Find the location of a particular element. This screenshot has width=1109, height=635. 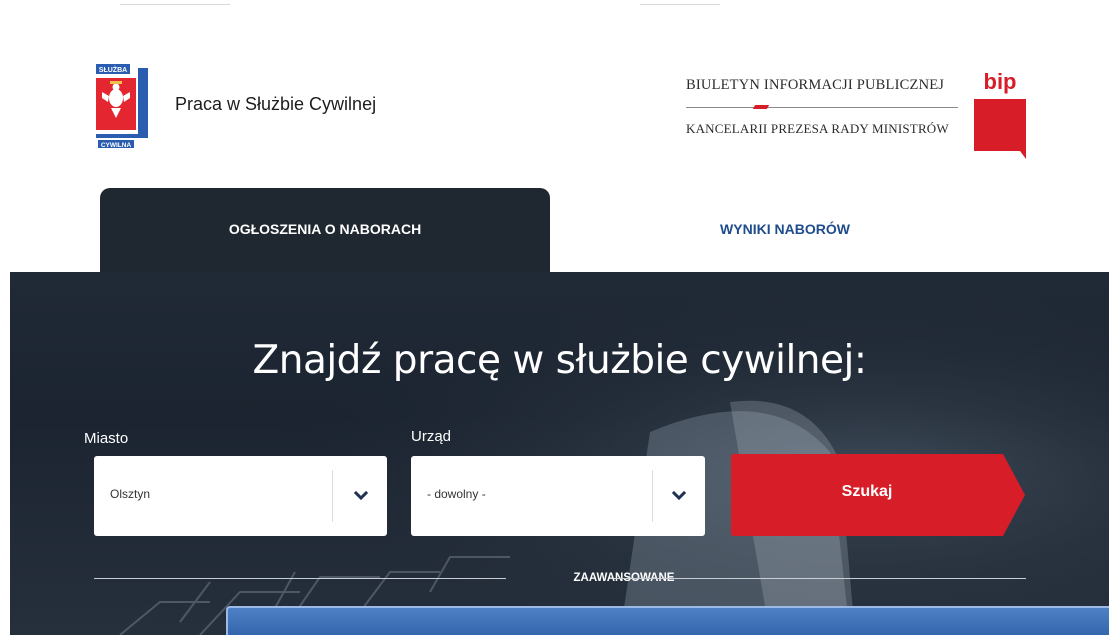

bip-logo-icon: bip is located at coordinates (1002, 112).